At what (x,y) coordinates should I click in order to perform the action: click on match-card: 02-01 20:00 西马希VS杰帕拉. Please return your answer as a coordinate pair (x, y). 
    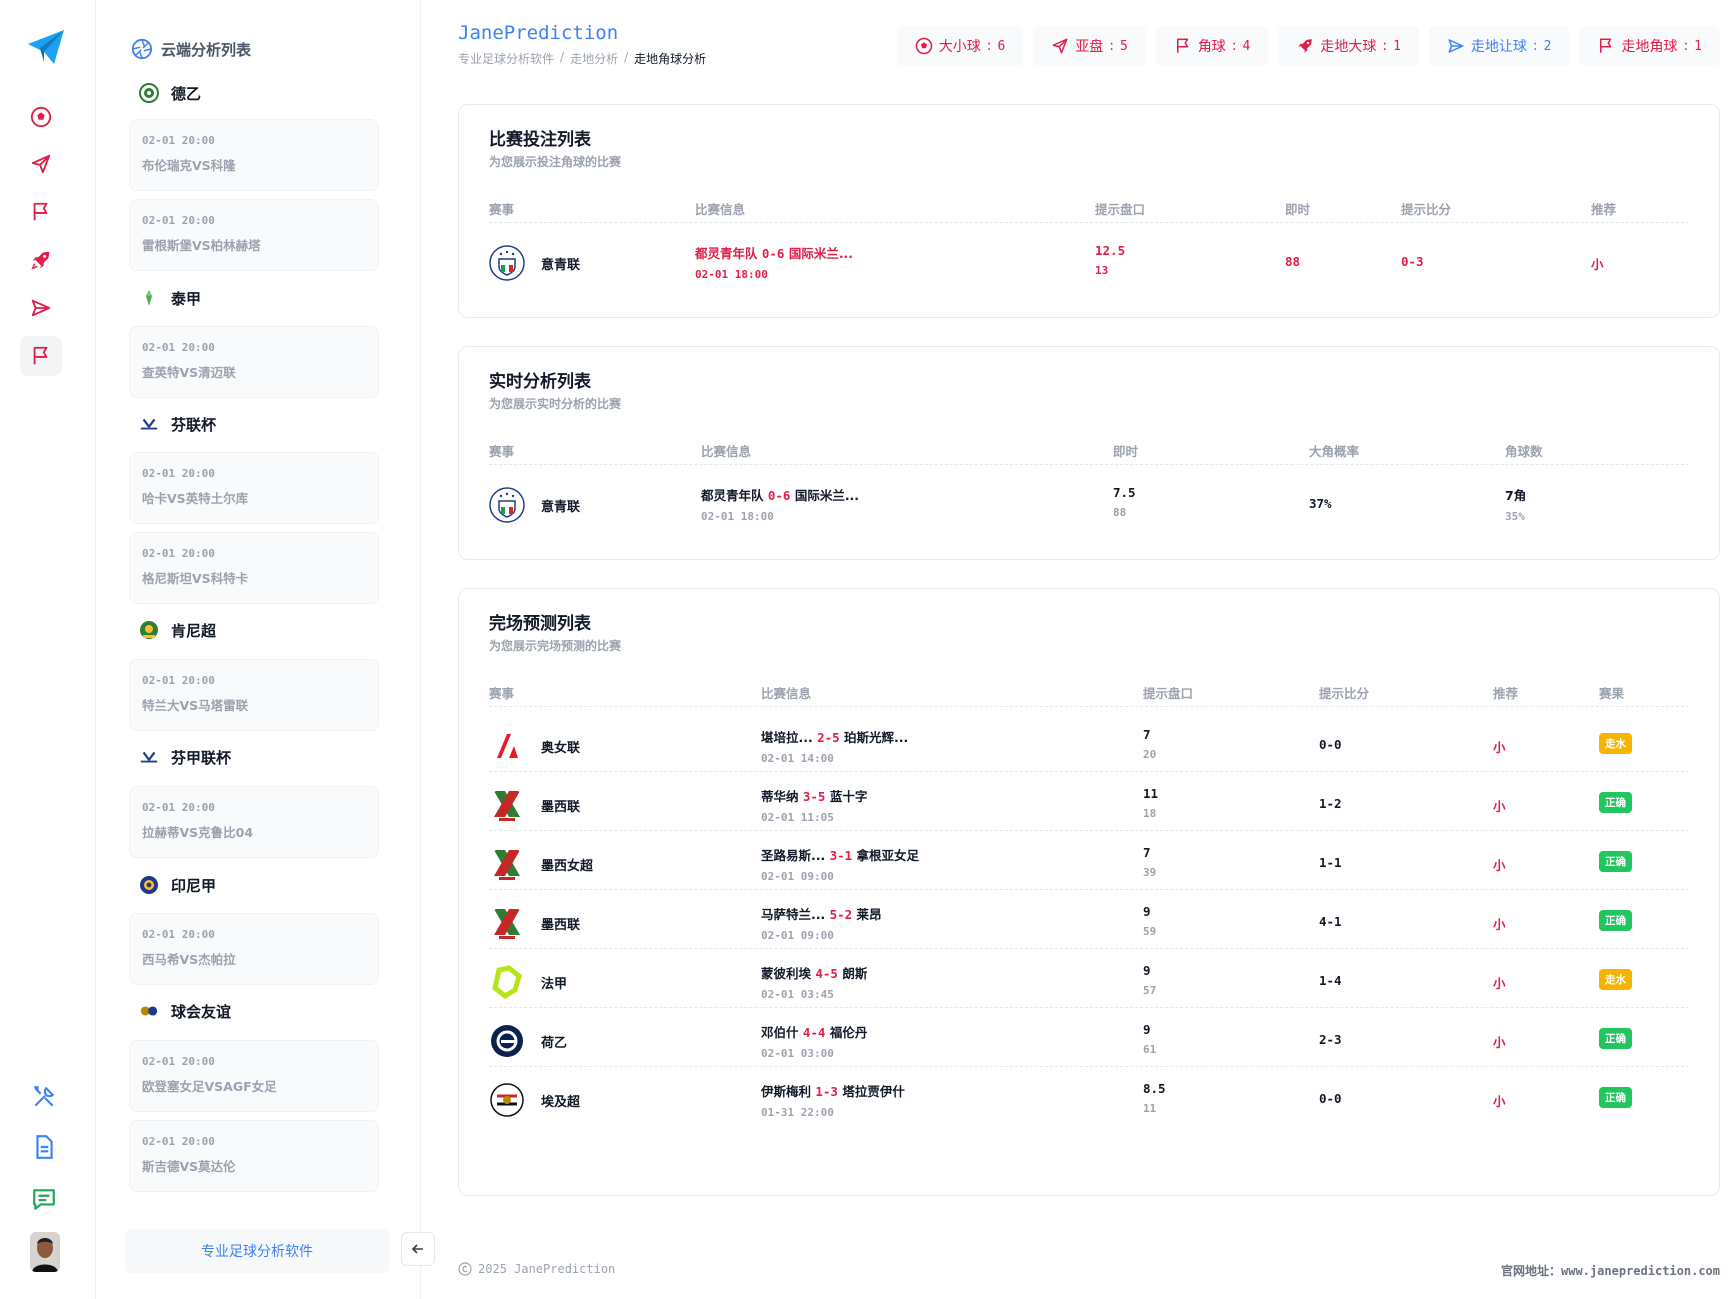
    Looking at the image, I should click on (254, 949).